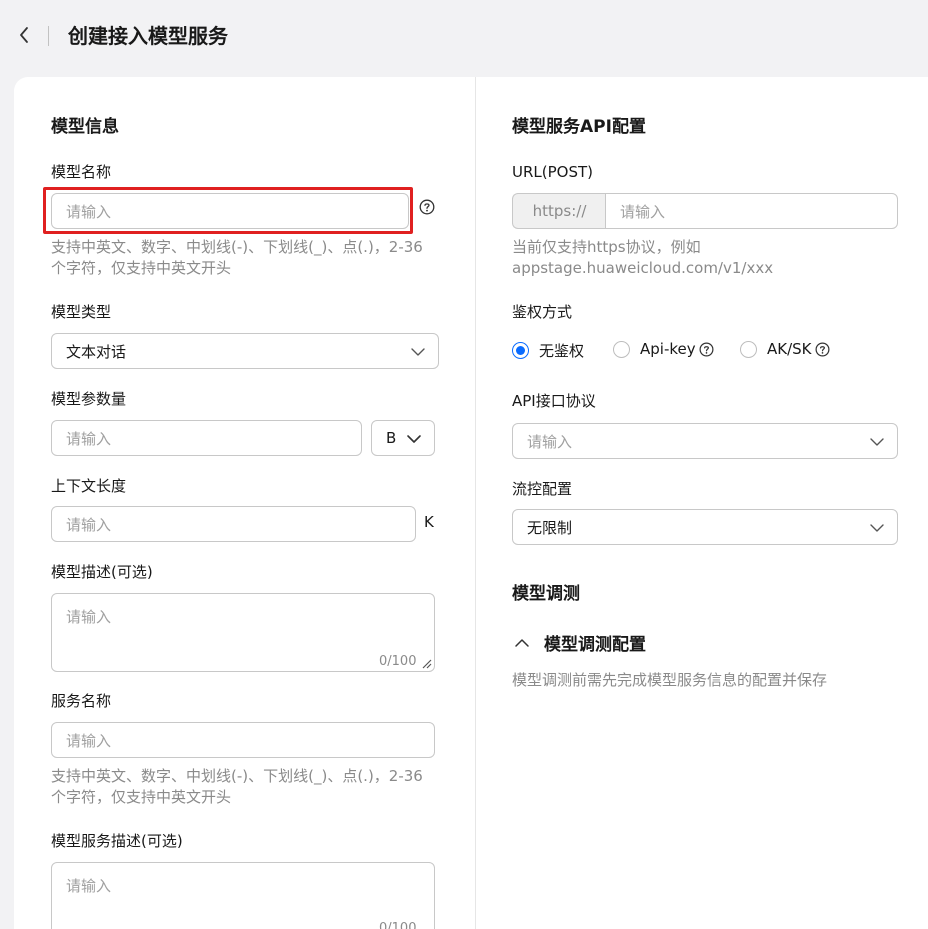  Describe the element at coordinates (81, 701) in the screenshot. I see `service-name-label: 服务名称` at that location.